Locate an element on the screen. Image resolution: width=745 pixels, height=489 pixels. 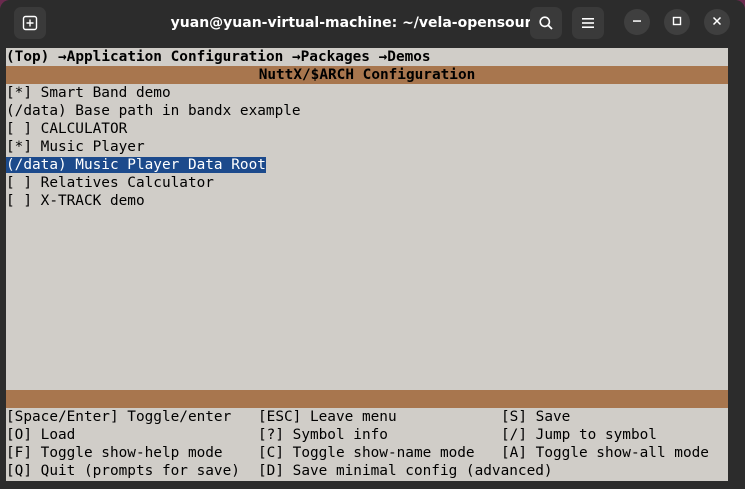
help-save-minimal-config: [D] Save minimal config (advanced) is located at coordinates (405, 471).